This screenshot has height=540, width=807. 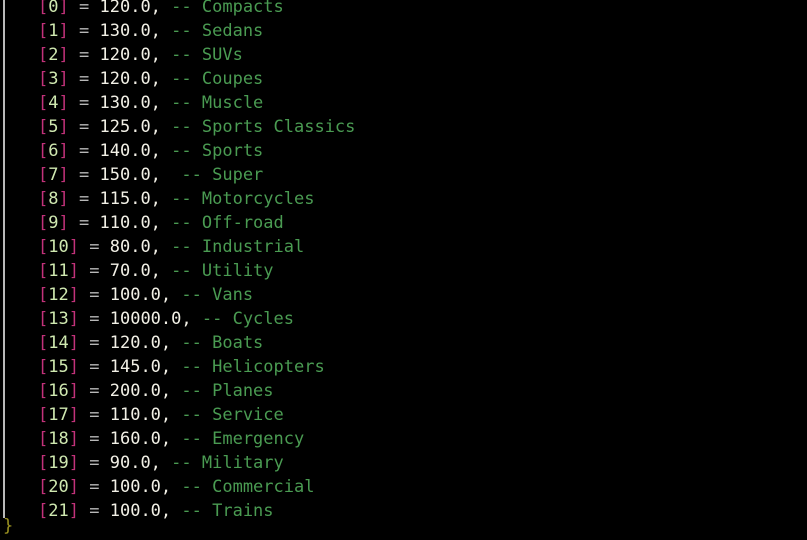 What do you see at coordinates (130, 175) in the screenshot?
I see `numeric-value: 150.0,` at bounding box center [130, 175].